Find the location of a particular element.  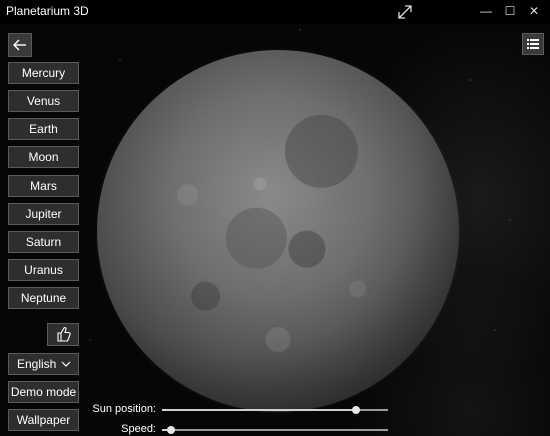

menu-button is located at coordinates (533, 44).